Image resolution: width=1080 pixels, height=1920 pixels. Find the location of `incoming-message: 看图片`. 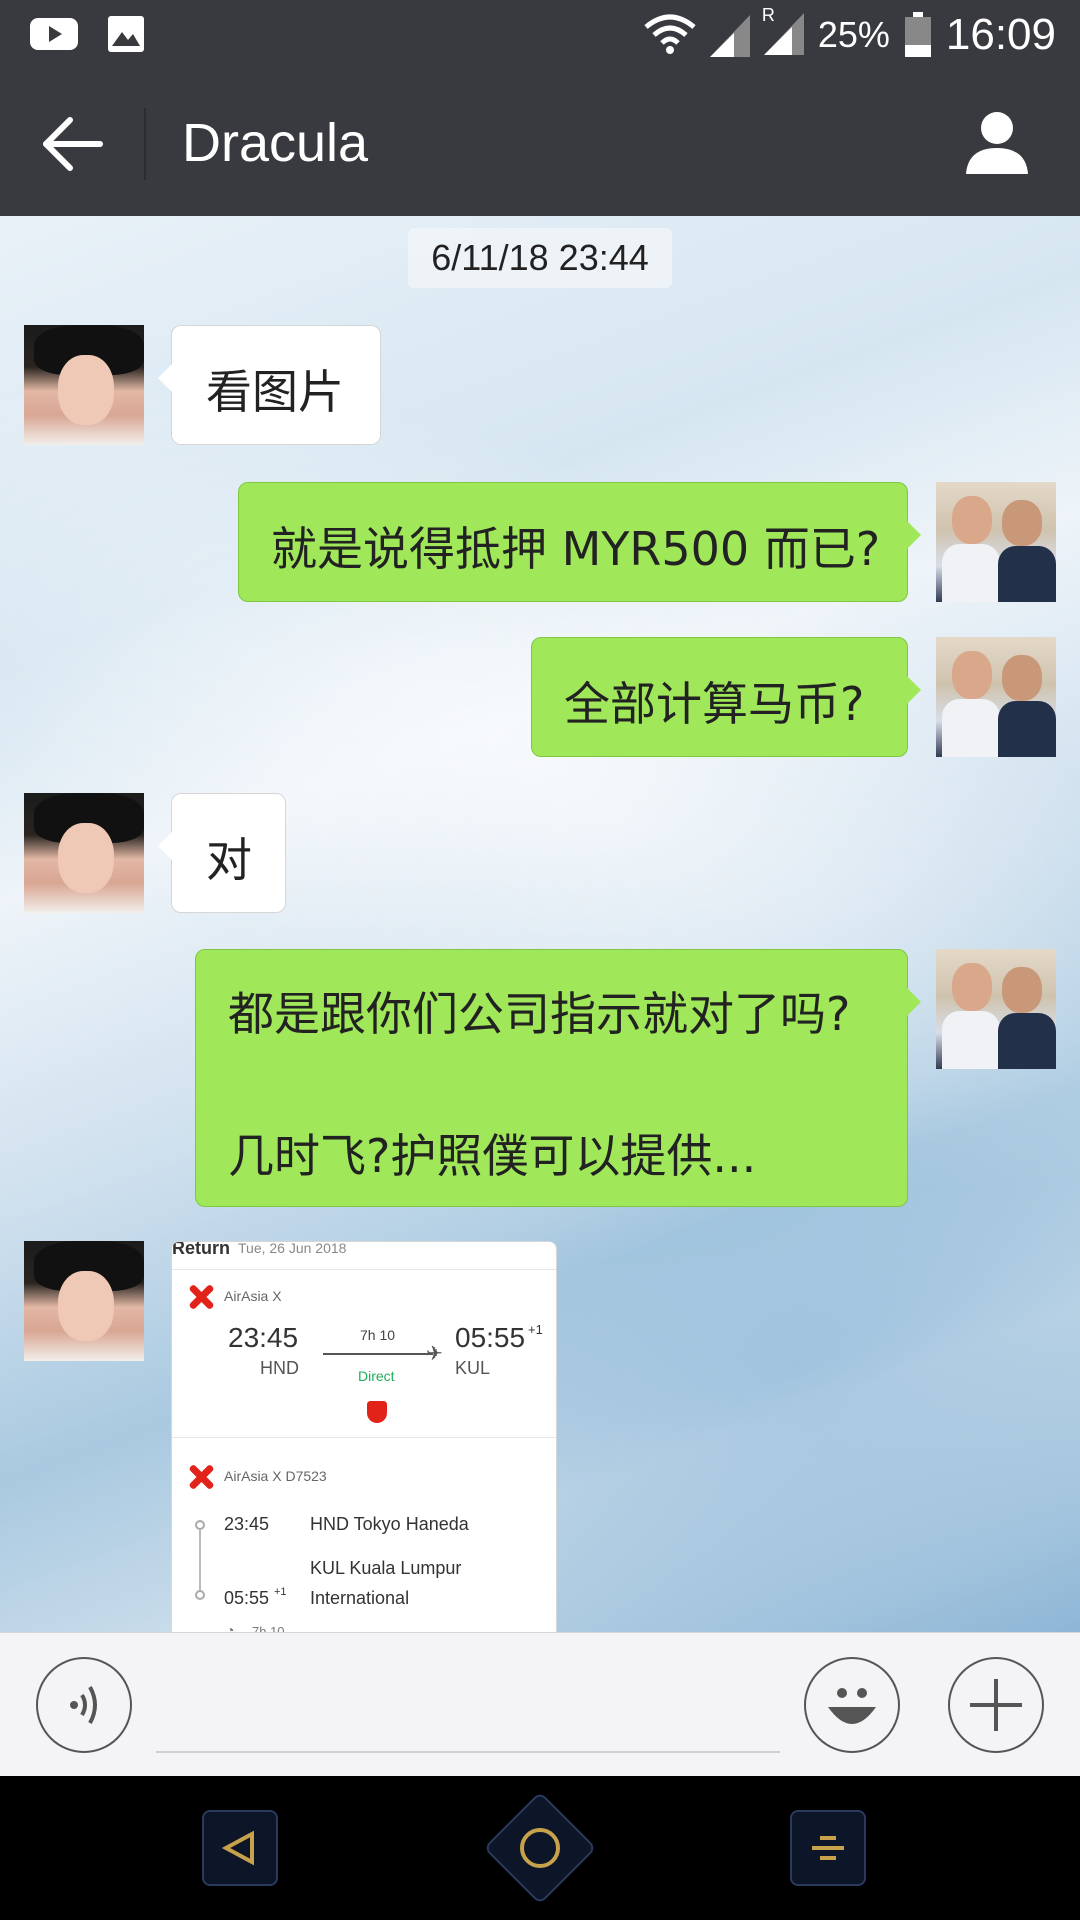

incoming-message: 看图片 is located at coordinates (269, 385).